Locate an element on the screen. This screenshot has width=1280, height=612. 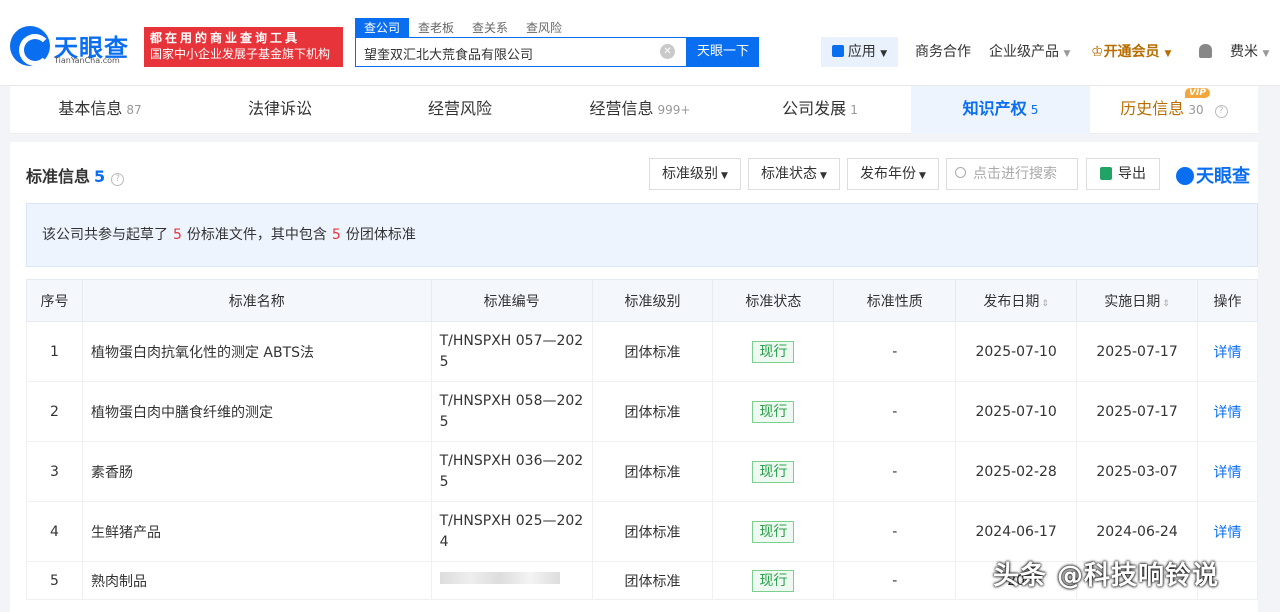
filter-publish-year: 发布年份 ▼ is located at coordinates (893, 174).